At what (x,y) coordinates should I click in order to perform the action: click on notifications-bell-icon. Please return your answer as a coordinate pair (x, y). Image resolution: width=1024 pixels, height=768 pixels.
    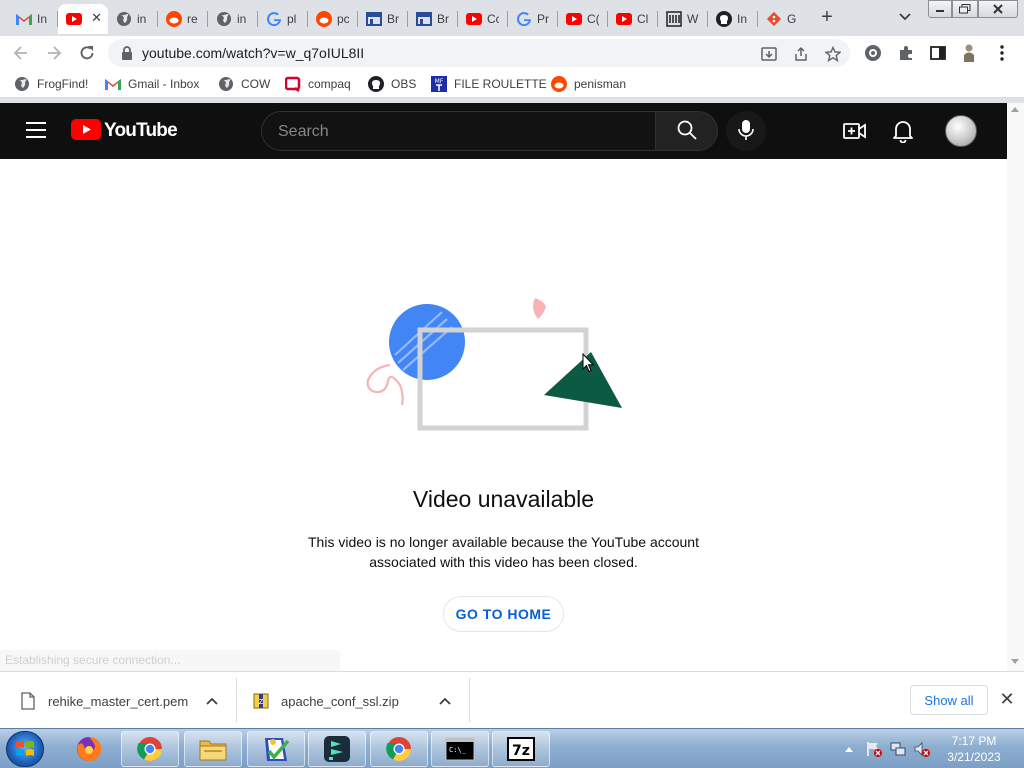
    Looking at the image, I should click on (903, 131).